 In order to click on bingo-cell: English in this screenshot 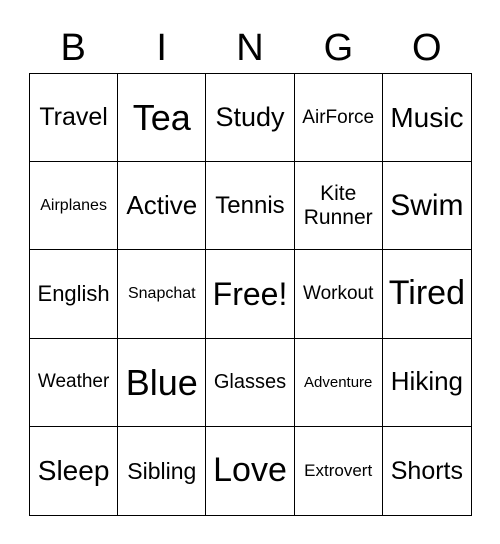, I will do `click(74, 294)`.